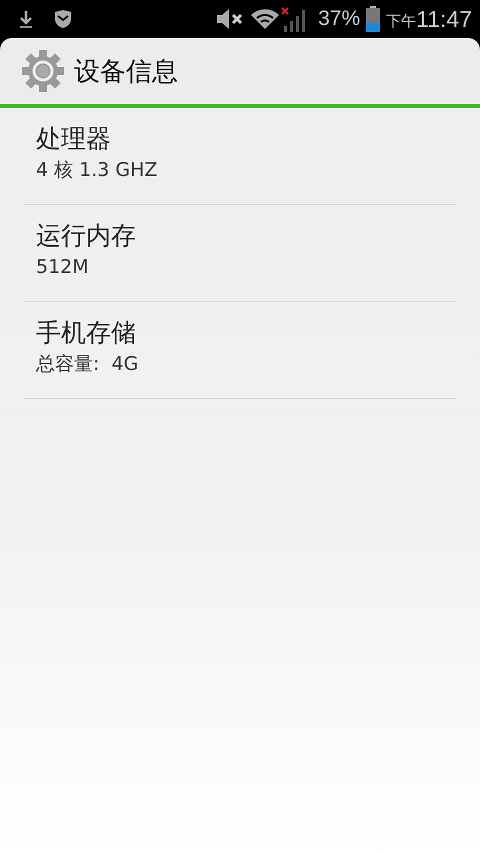  Describe the element at coordinates (88, 364) in the screenshot. I see `item-value: 总容量: 4G` at that location.